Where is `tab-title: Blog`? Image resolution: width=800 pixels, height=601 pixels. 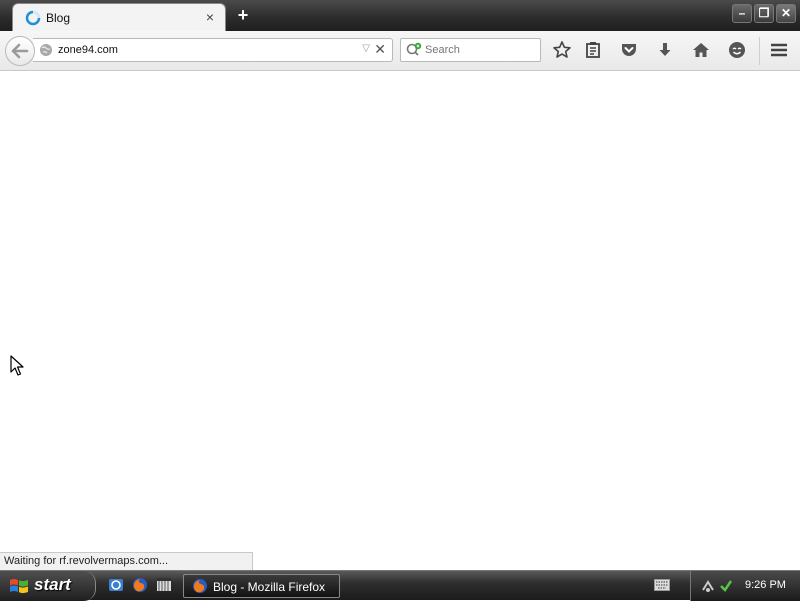 tab-title: Blog is located at coordinates (58, 18).